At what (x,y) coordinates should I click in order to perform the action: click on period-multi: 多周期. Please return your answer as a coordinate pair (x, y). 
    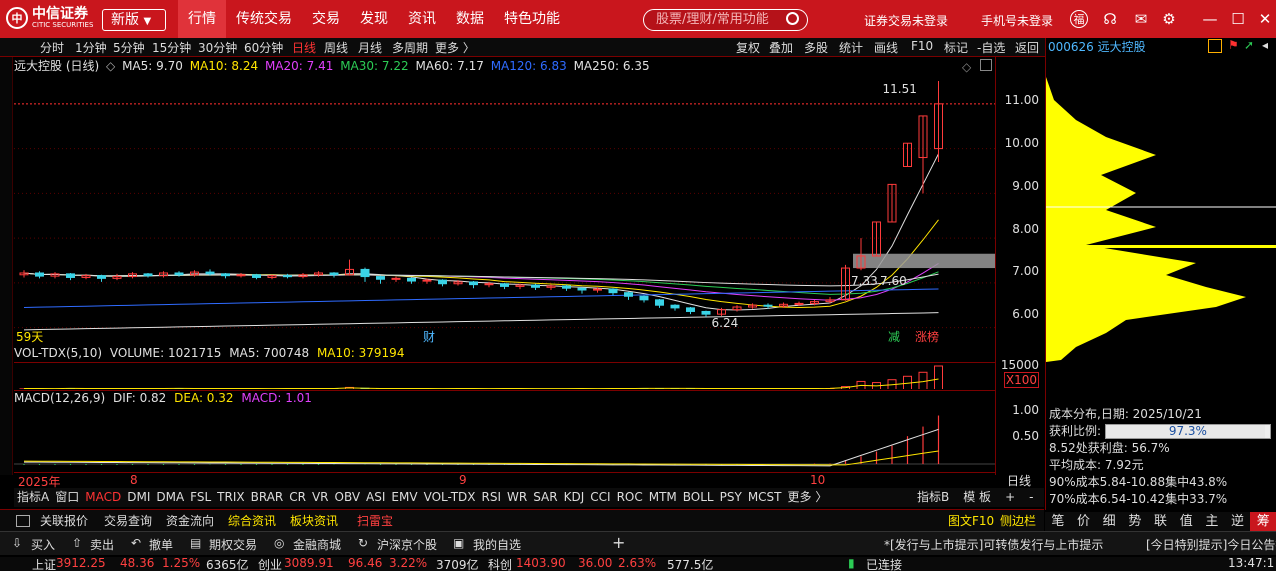
    Looking at the image, I should click on (410, 47).